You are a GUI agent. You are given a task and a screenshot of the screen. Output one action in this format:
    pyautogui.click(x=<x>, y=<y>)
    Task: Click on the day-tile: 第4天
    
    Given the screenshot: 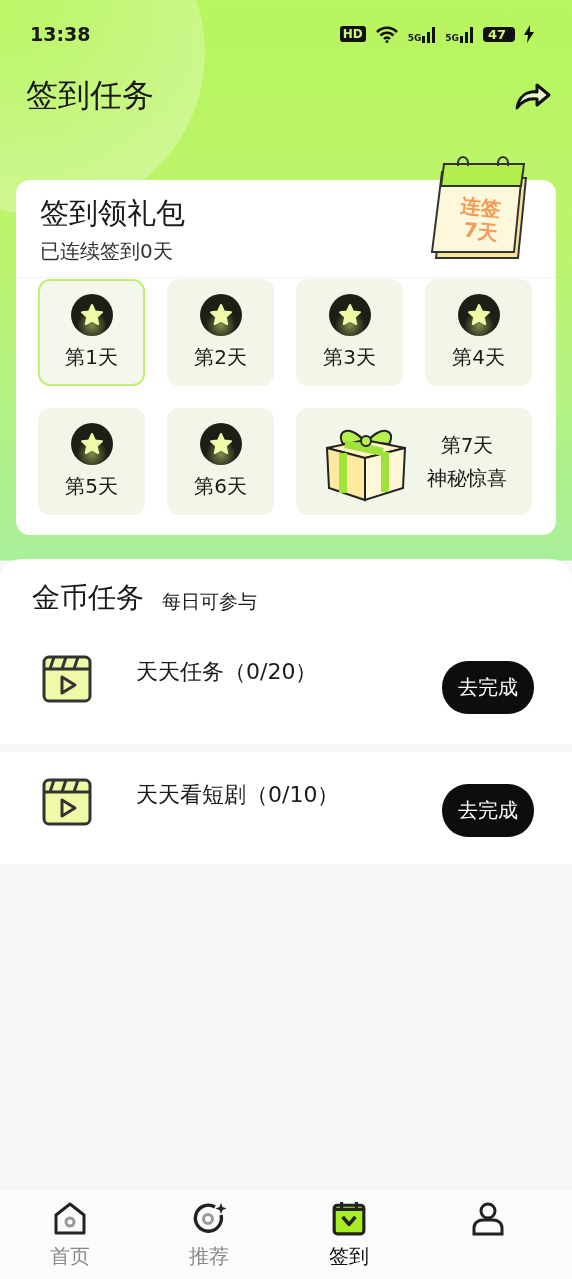 What is the action you would take?
    pyautogui.click(x=478, y=332)
    